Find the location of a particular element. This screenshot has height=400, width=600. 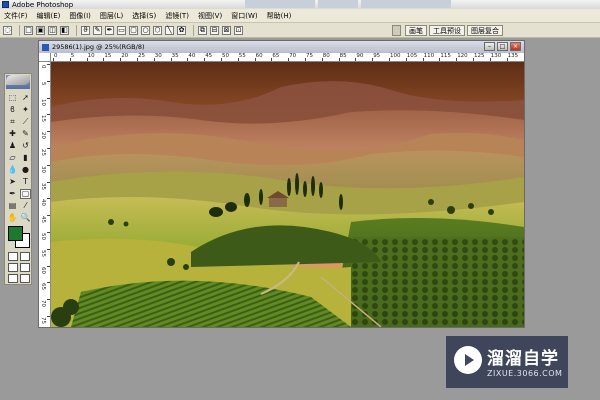

ruler-top-tick-label: 55 is located at coordinates (242, 56).